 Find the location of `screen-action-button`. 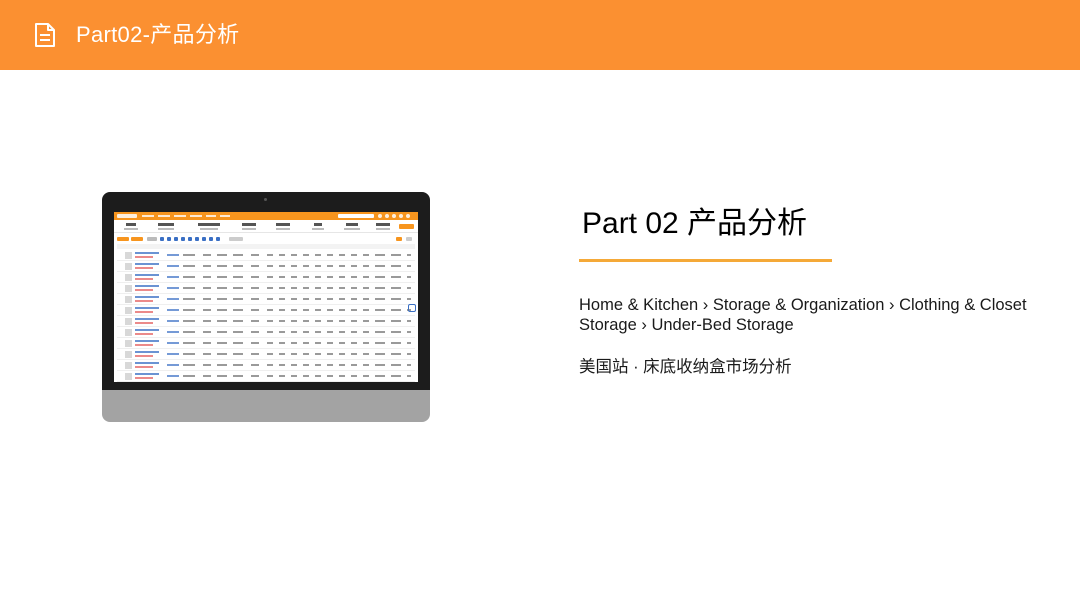

screen-action-button is located at coordinates (406, 226).